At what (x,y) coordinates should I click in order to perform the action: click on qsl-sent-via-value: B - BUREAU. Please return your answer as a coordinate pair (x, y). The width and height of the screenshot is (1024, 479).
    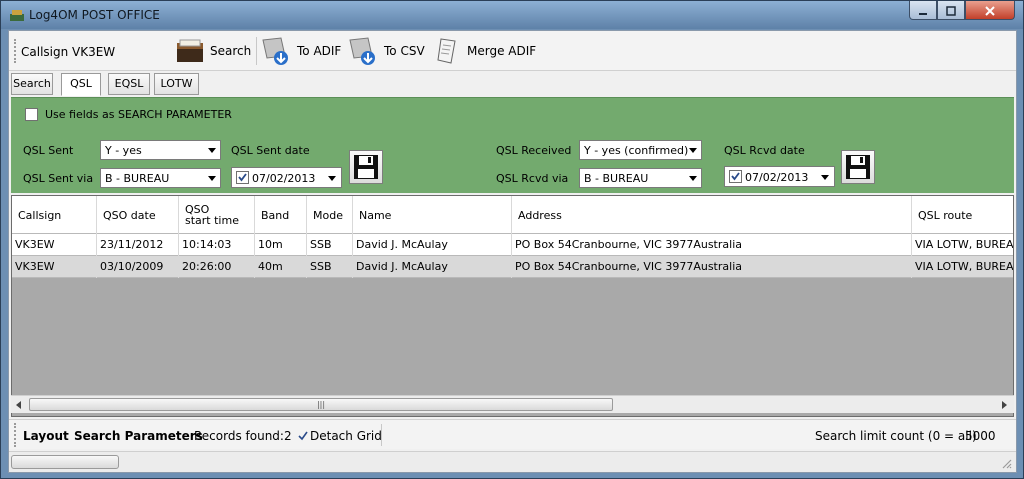
    Looking at the image, I should click on (137, 178).